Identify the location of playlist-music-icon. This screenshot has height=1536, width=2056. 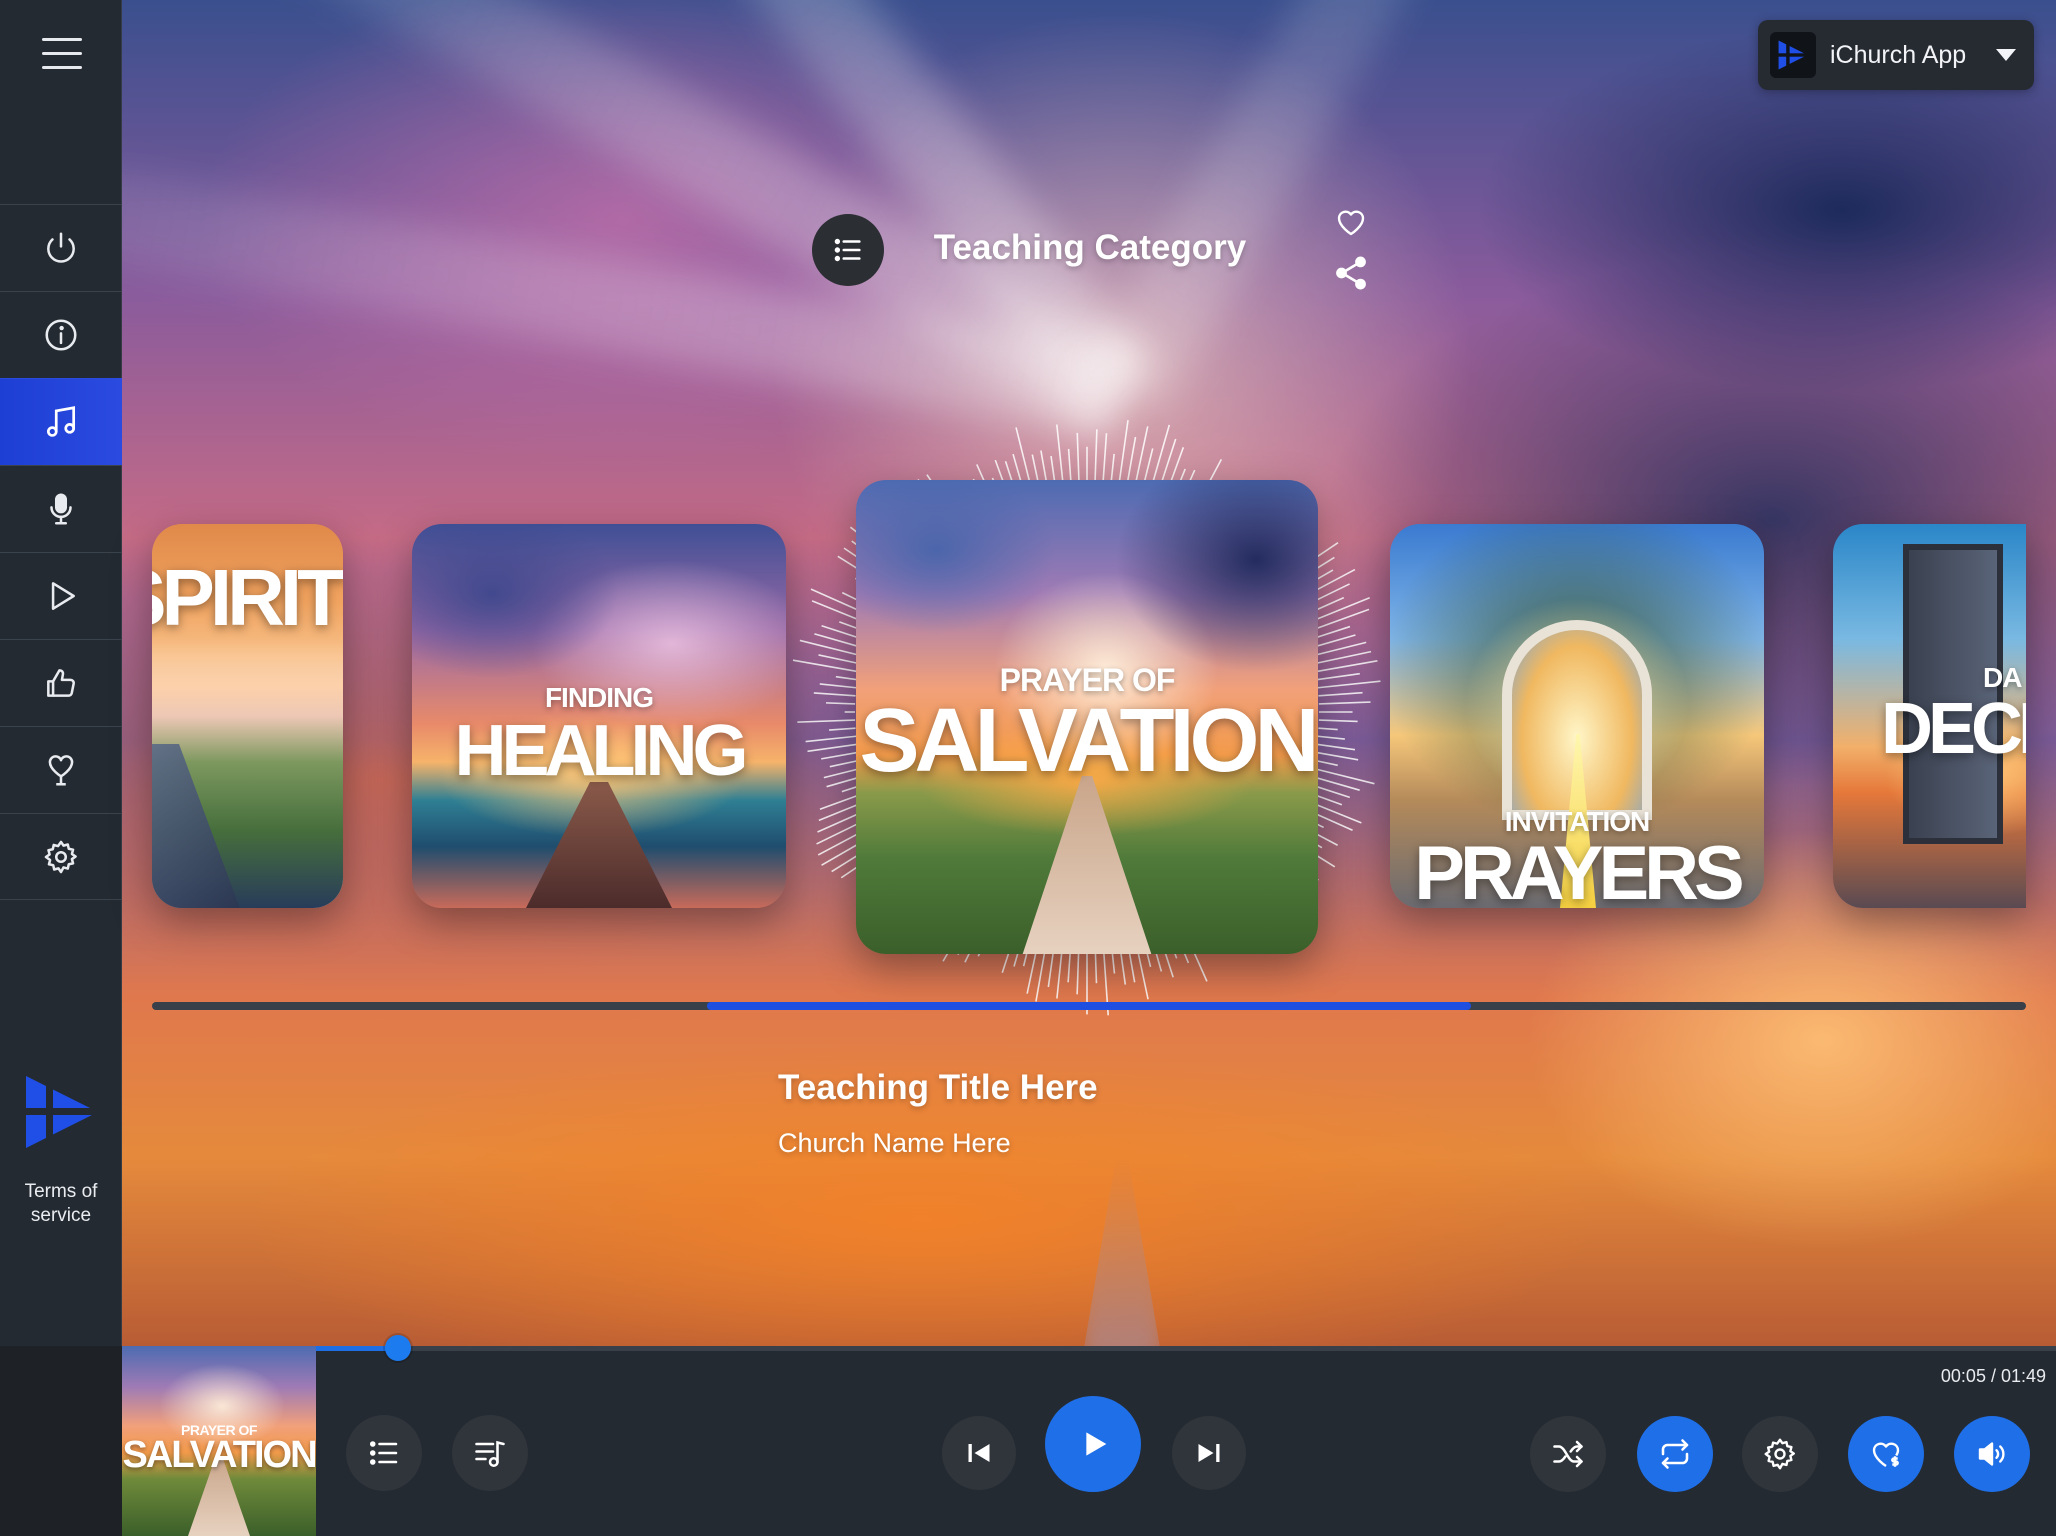
(490, 1454).